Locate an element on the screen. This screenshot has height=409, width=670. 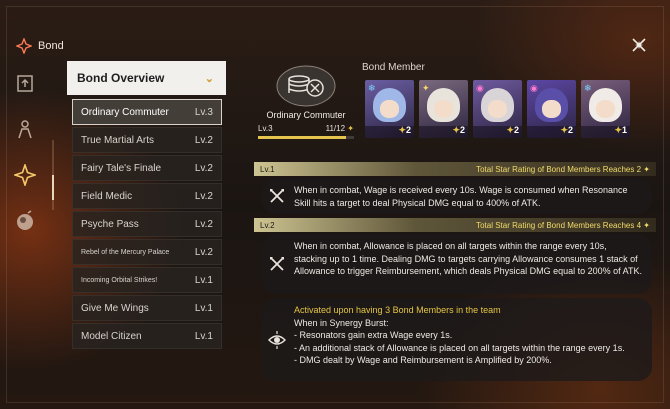
bond-level-progress: Lv.3 11/12 ✦ is located at coordinates (306, 131).